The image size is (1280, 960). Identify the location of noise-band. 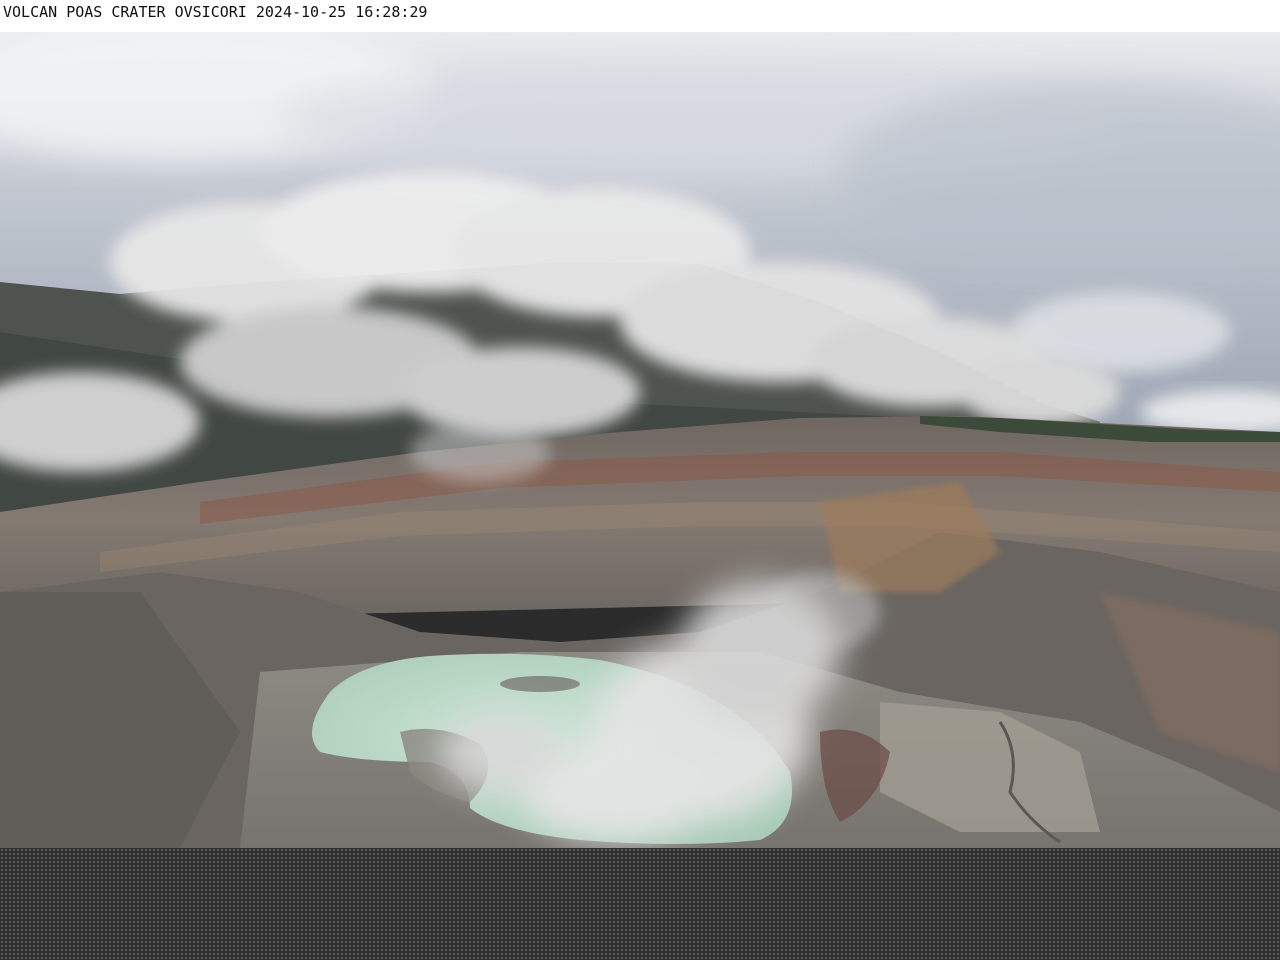
(640, 904).